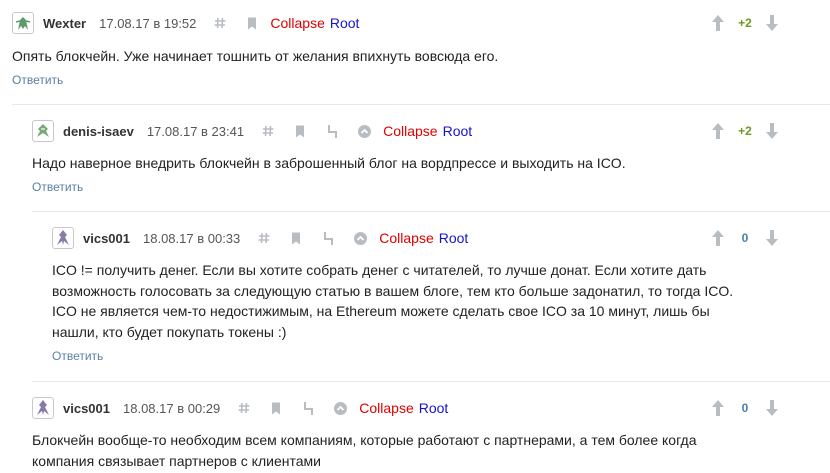  What do you see at coordinates (64, 23) in the screenshot?
I see `username: Wexter` at bounding box center [64, 23].